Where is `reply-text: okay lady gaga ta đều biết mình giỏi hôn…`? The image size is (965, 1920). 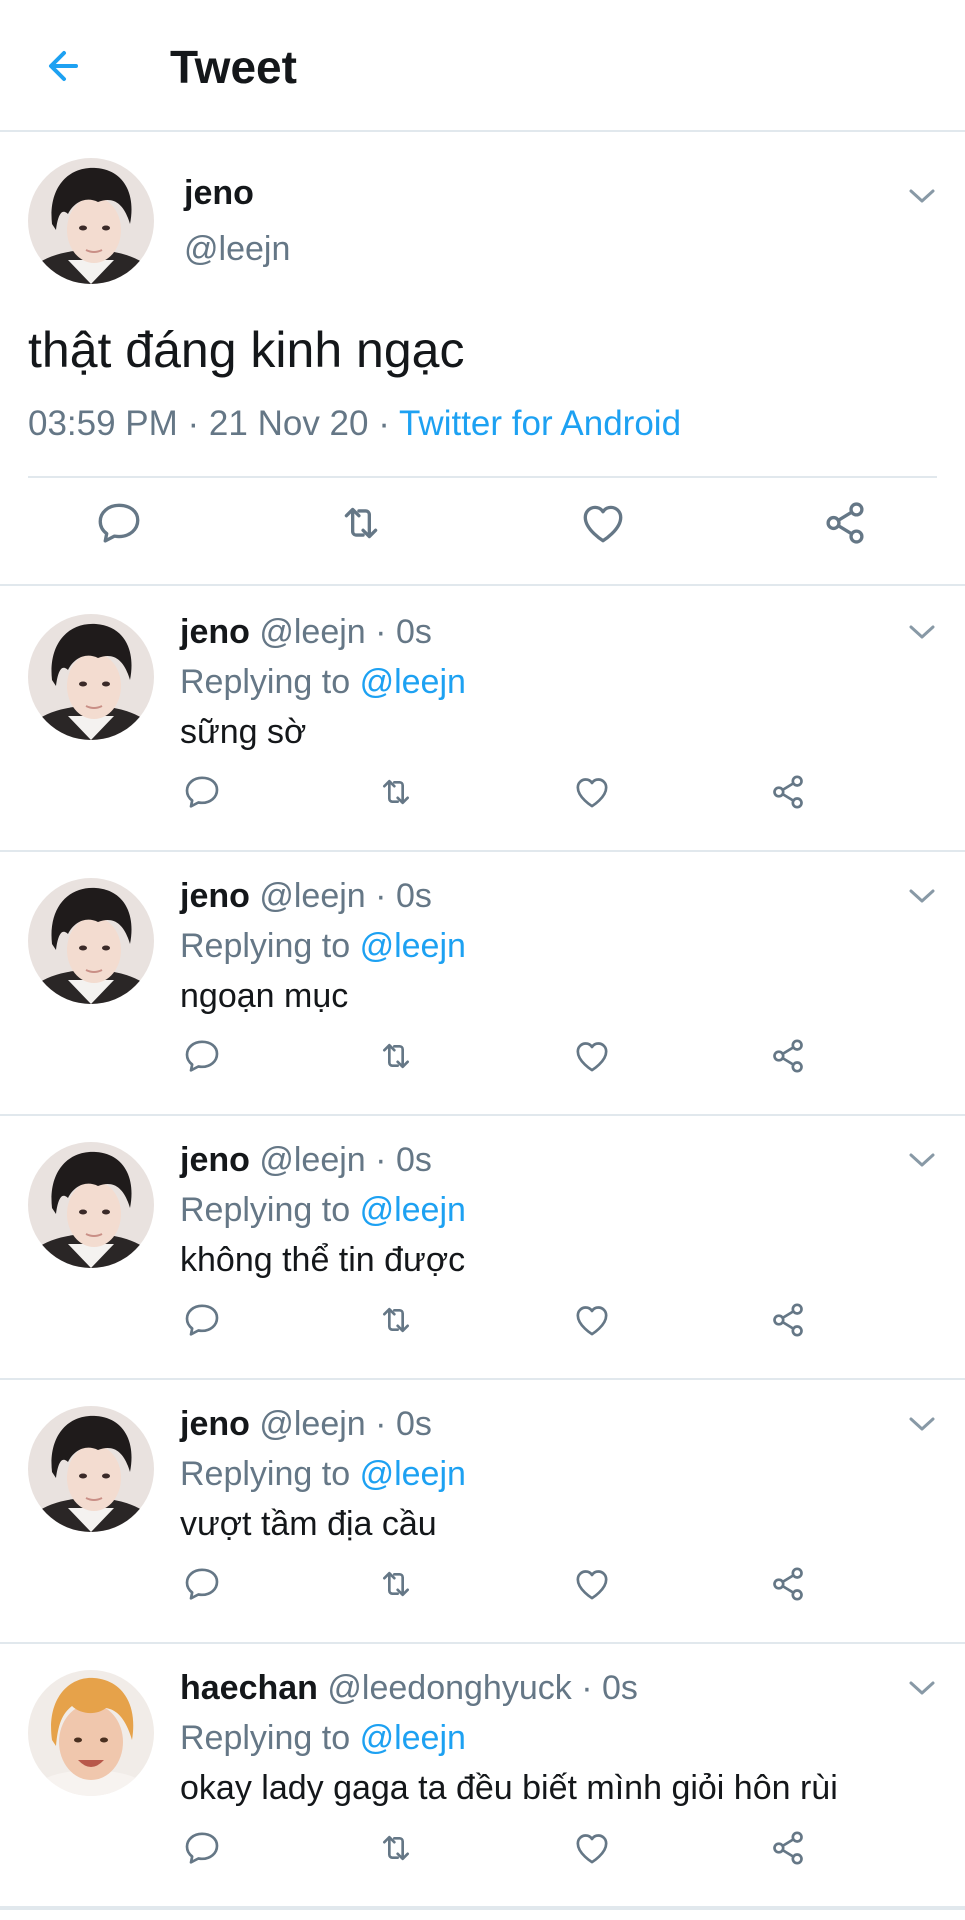 reply-text: okay lady gaga ta đều biết mình giỏi hôn… is located at coordinates (509, 1788).